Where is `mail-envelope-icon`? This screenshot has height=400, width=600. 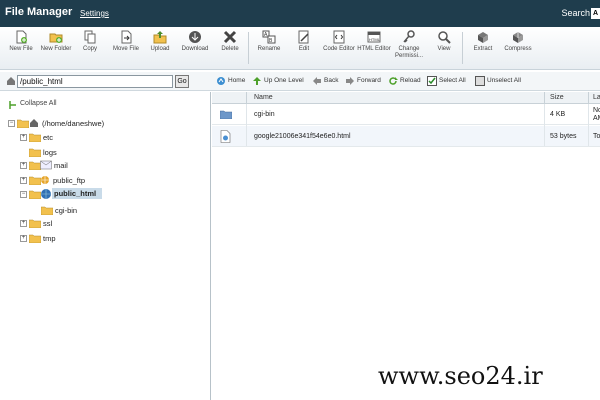
mail-envelope-icon is located at coordinates (46, 165).